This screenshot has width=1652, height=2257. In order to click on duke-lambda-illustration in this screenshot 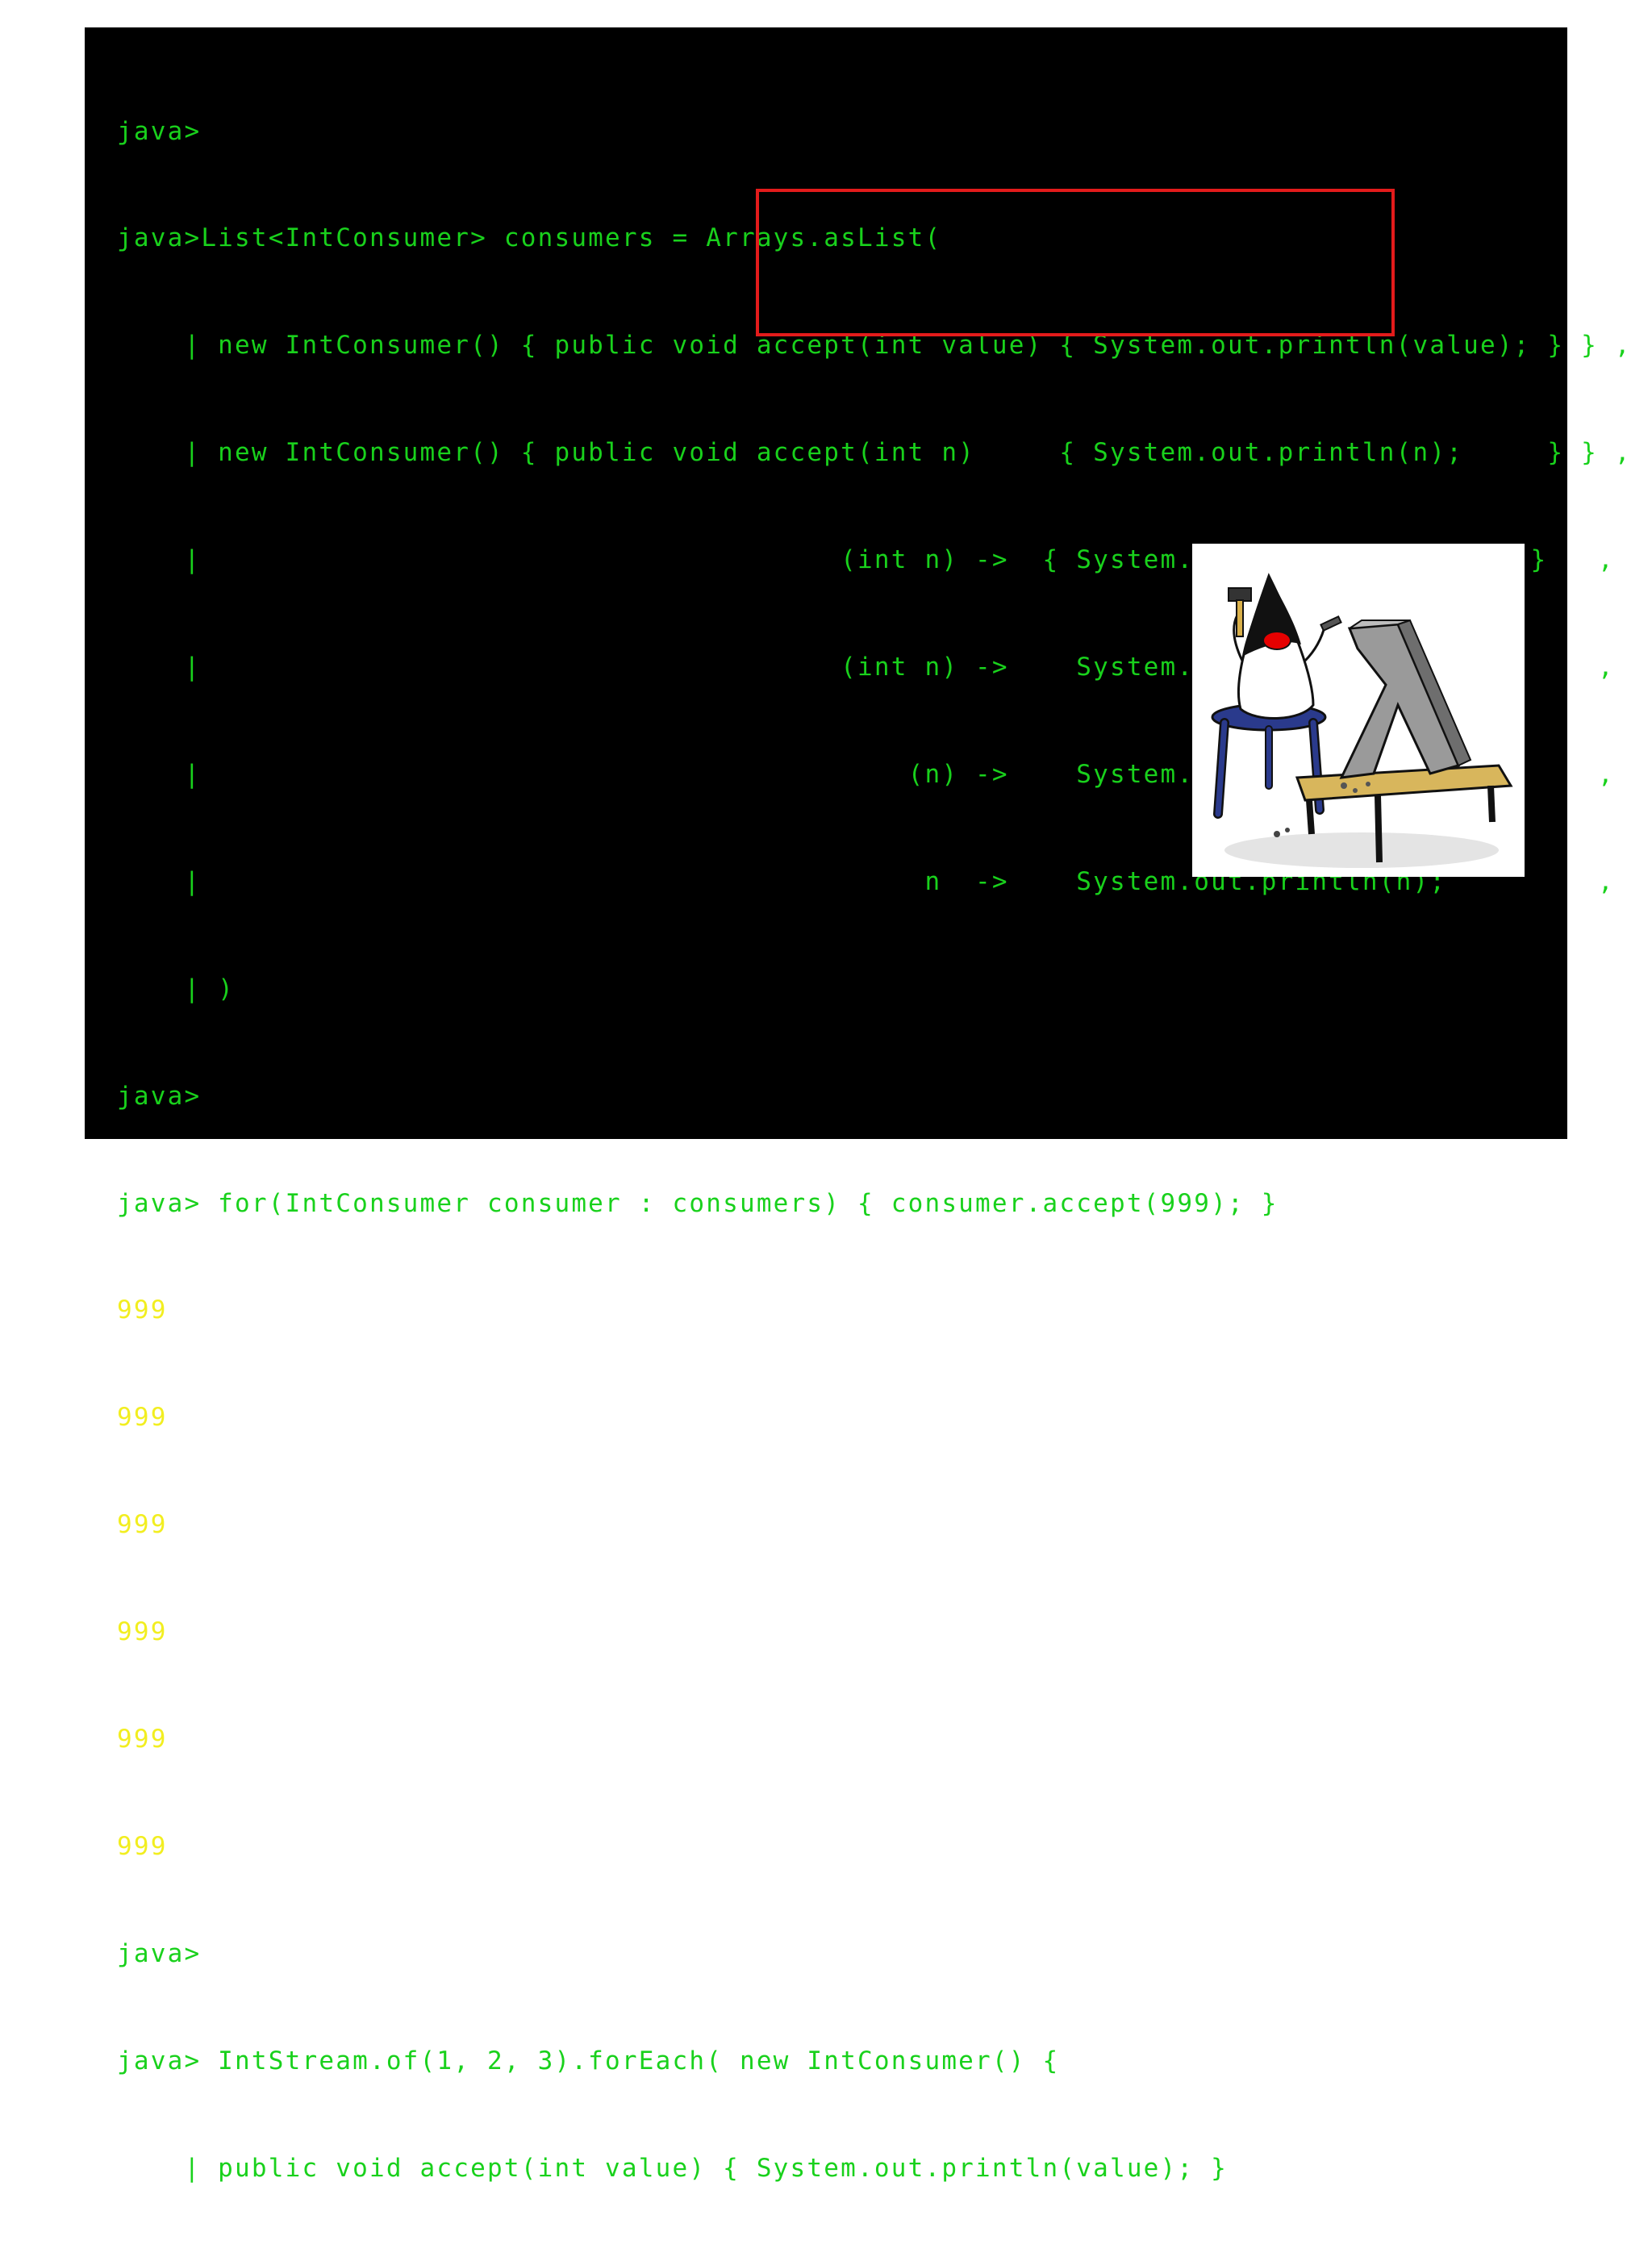, I will do `click(1358, 710)`.